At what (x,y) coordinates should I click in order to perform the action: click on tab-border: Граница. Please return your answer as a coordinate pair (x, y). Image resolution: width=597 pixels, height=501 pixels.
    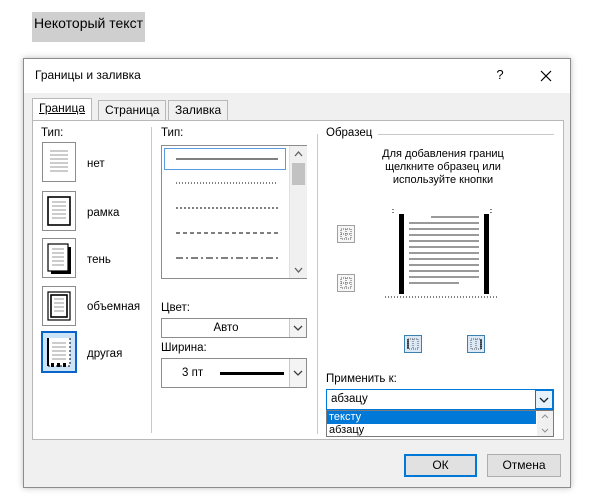
    Looking at the image, I should click on (62, 110).